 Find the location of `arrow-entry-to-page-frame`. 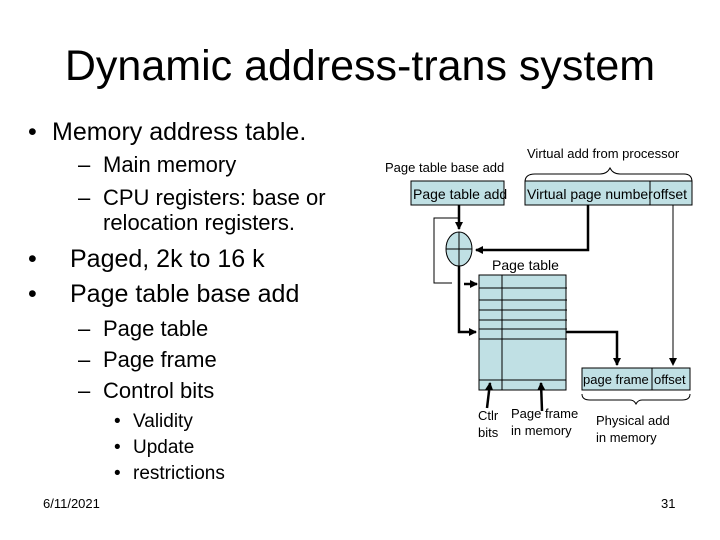

arrow-entry-to-page-frame is located at coordinates (593, 348).